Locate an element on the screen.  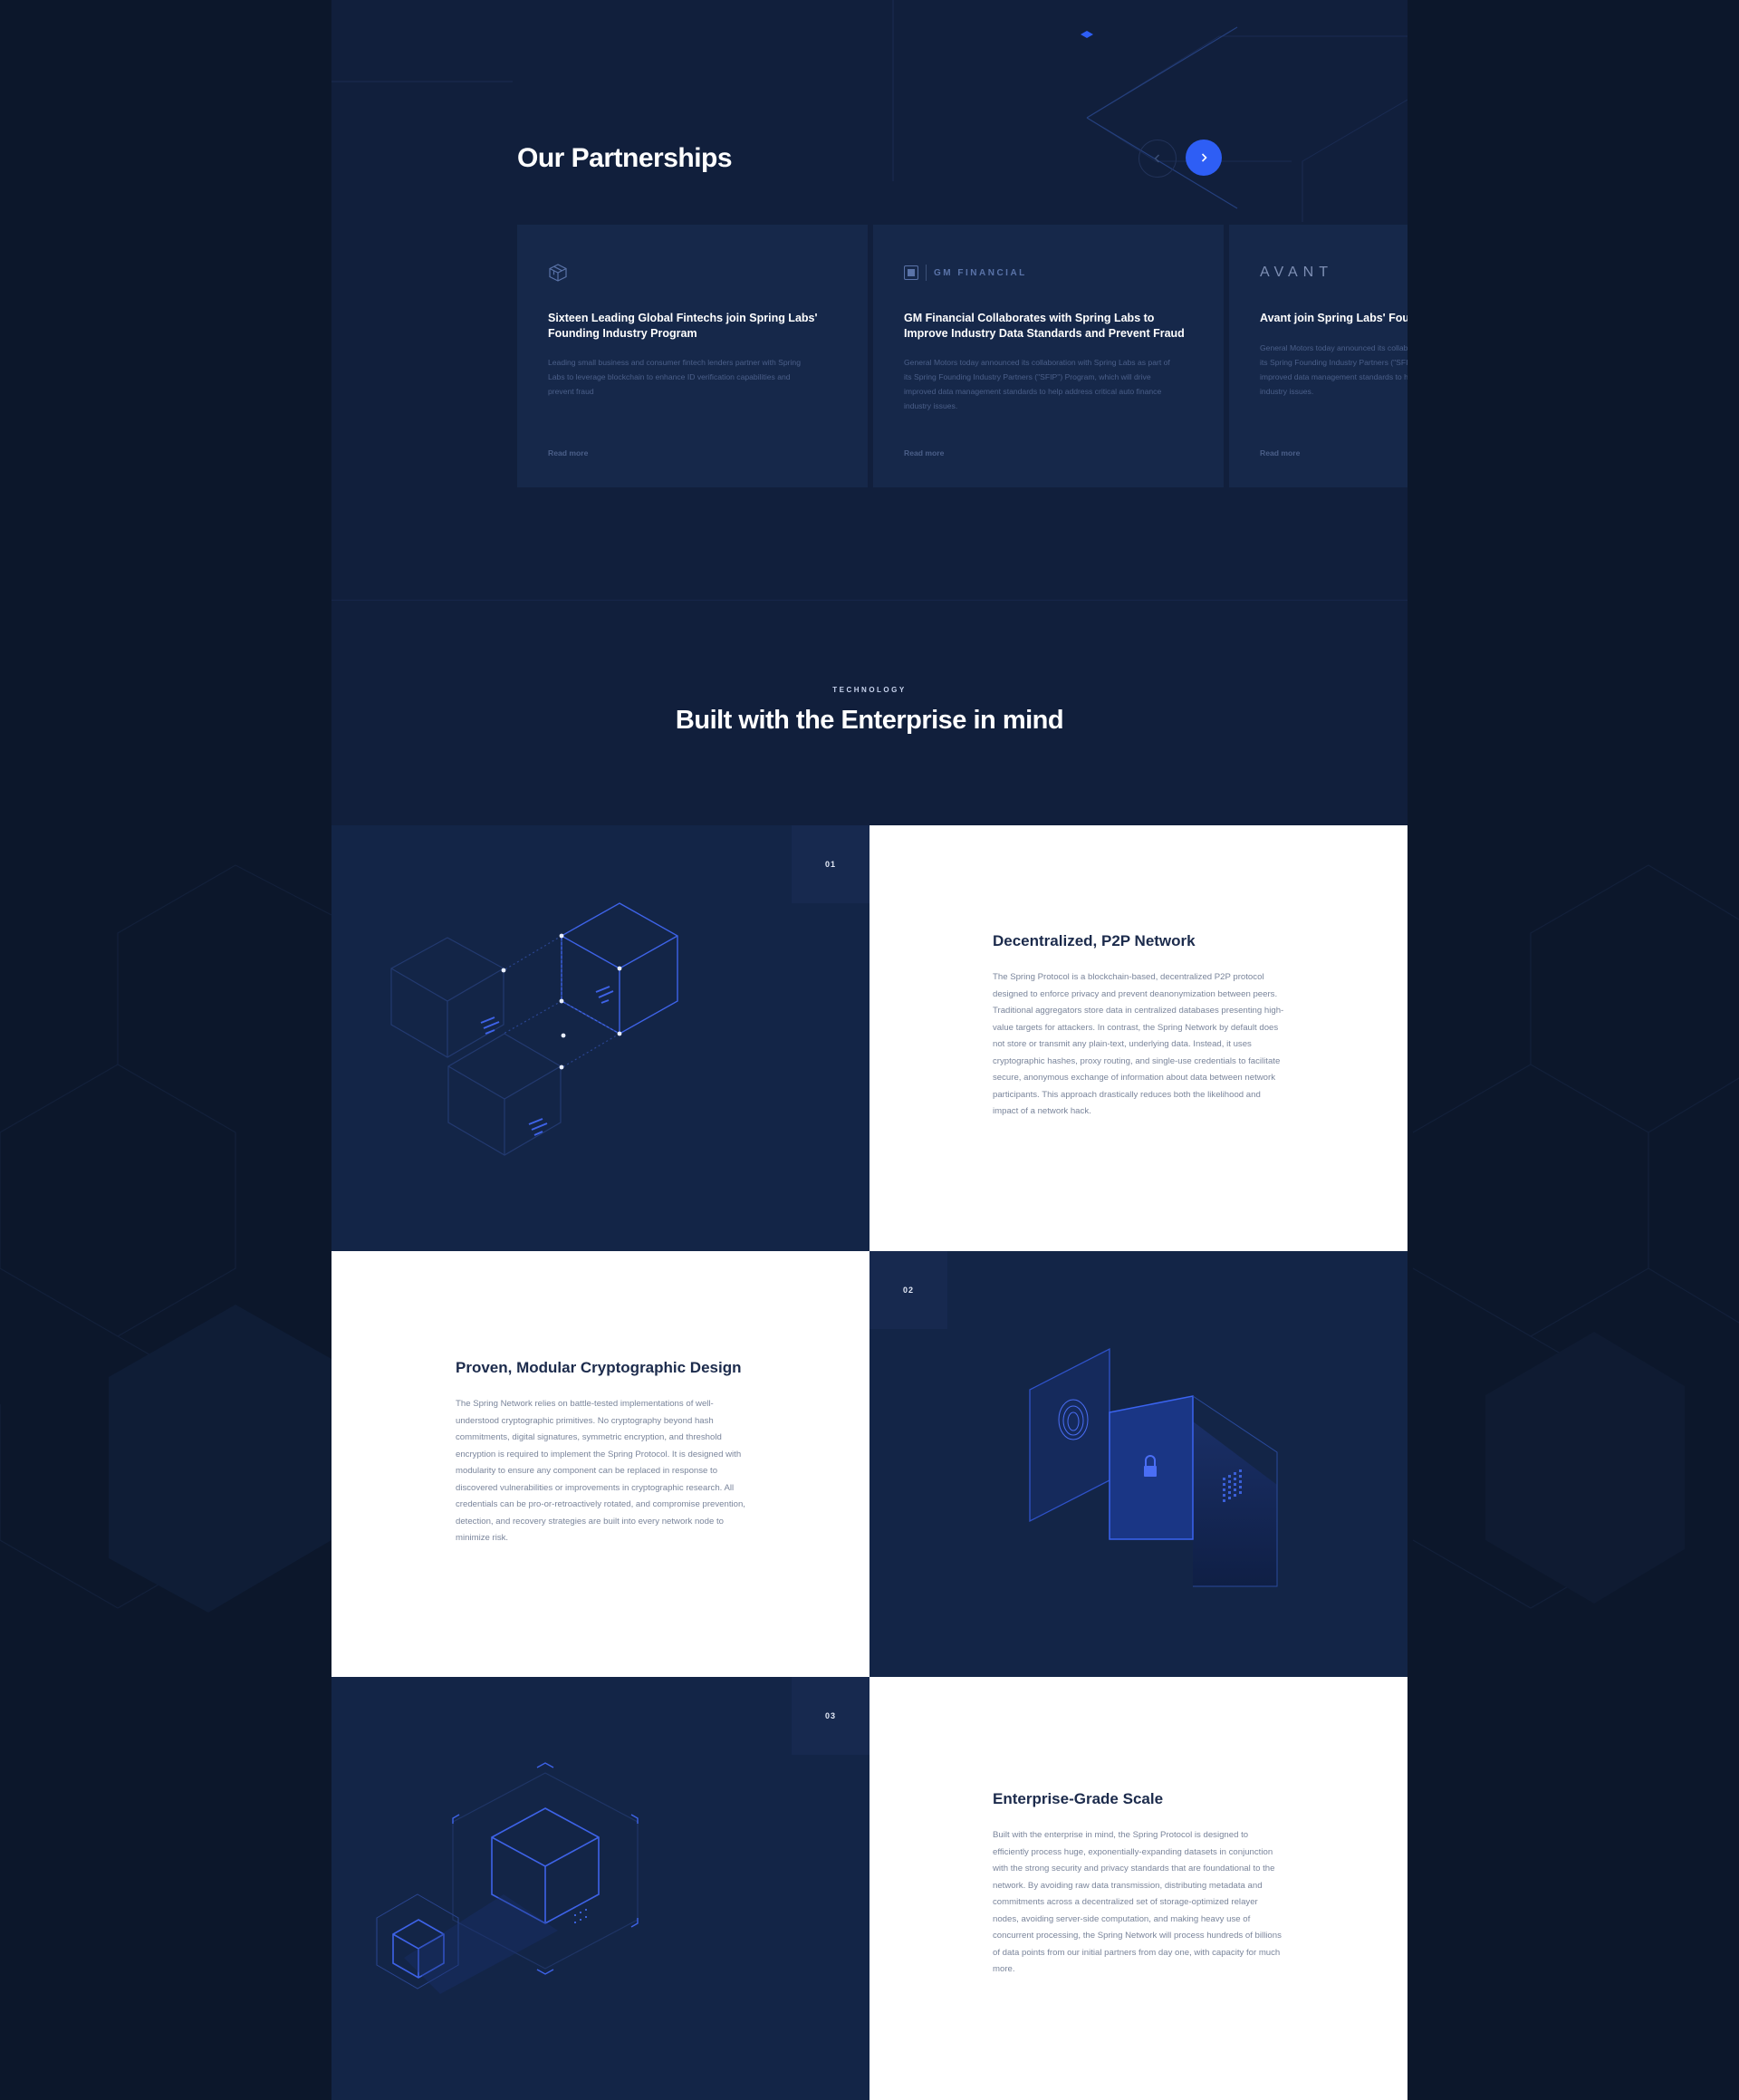
feature-number-badge: 02 is located at coordinates (908, 1290).